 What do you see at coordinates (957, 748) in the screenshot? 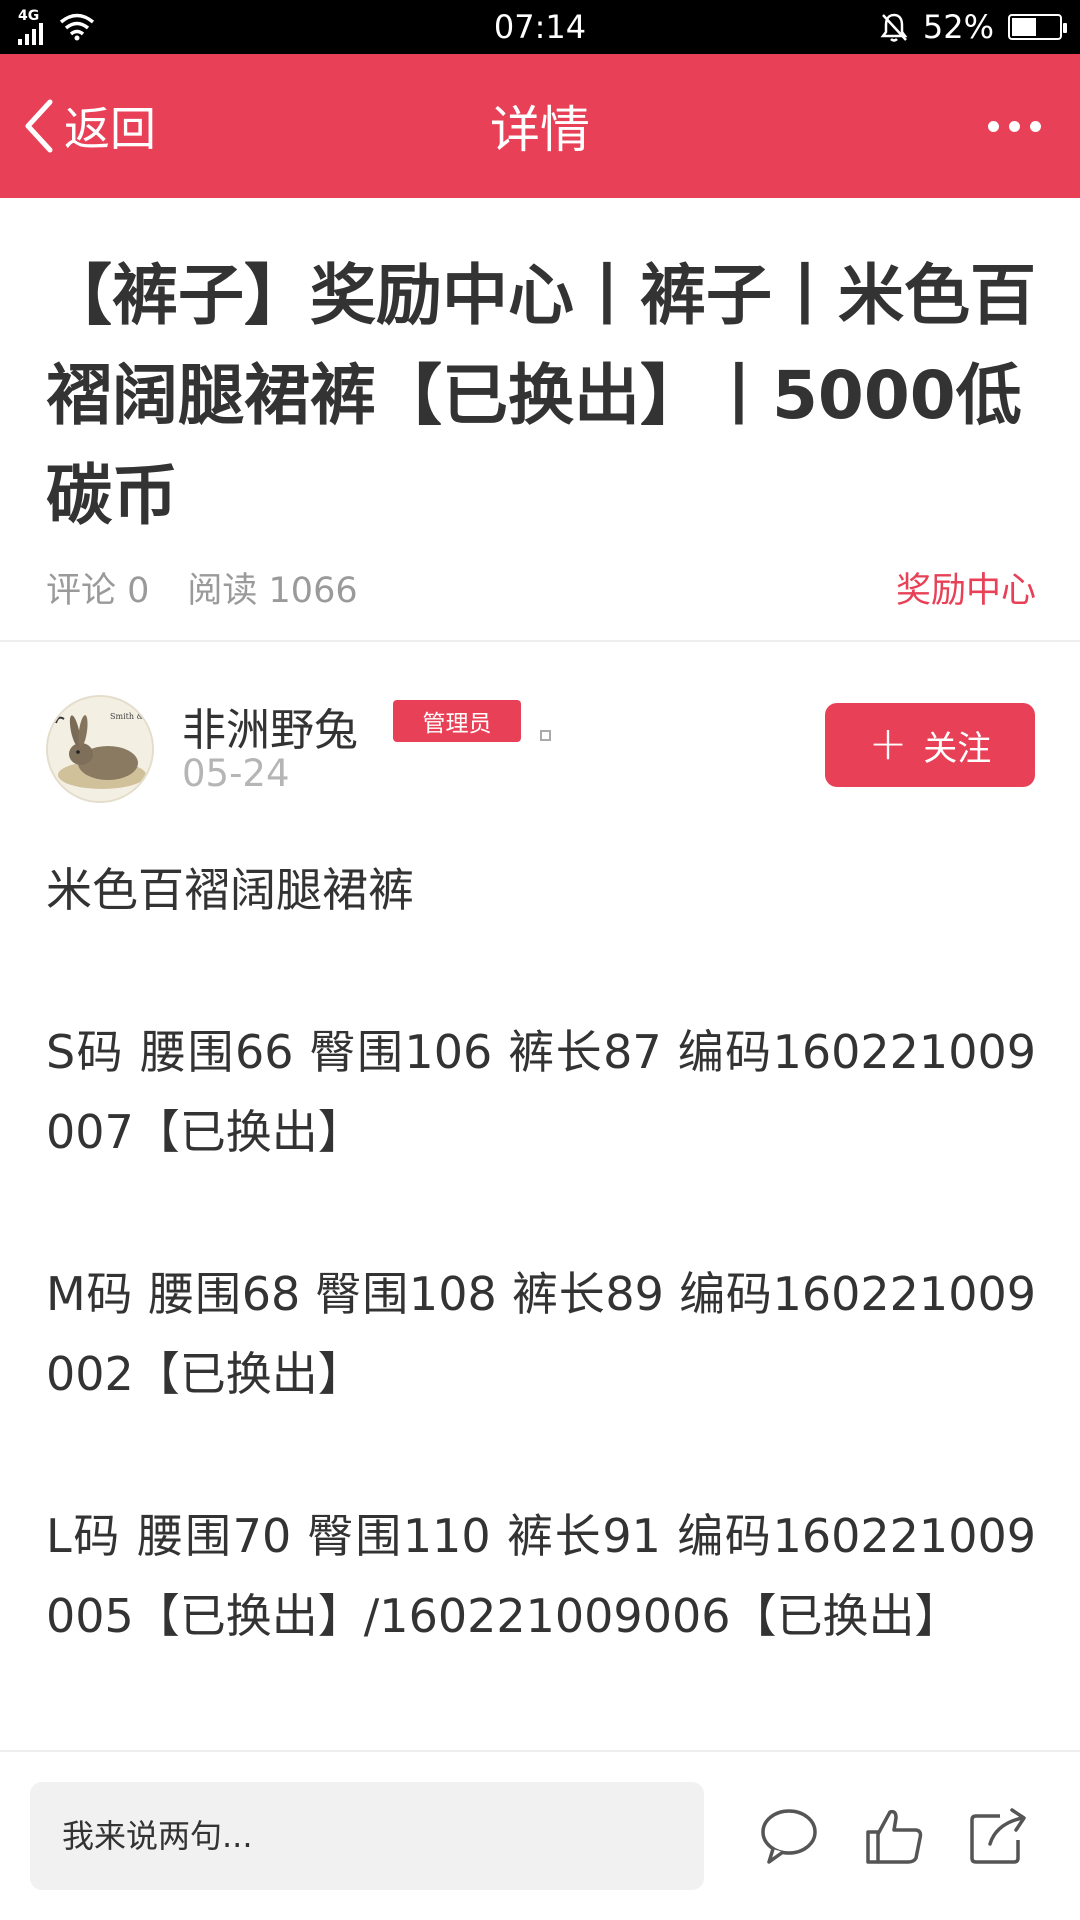
I see `follow-label: 关注` at bounding box center [957, 748].